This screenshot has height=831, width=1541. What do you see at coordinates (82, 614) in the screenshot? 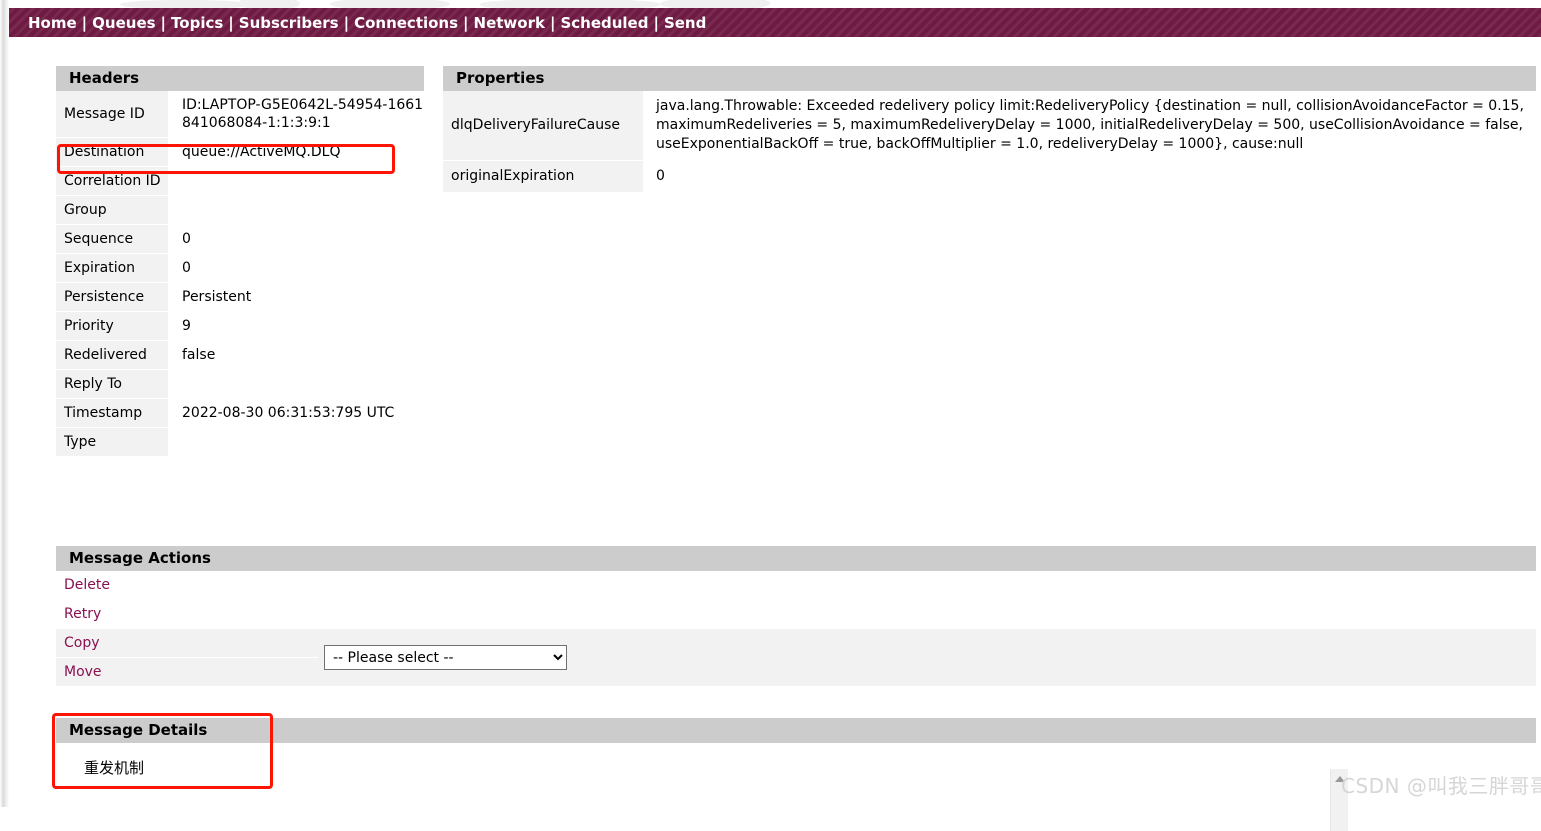
I see `retry-message-link: Retry` at bounding box center [82, 614].